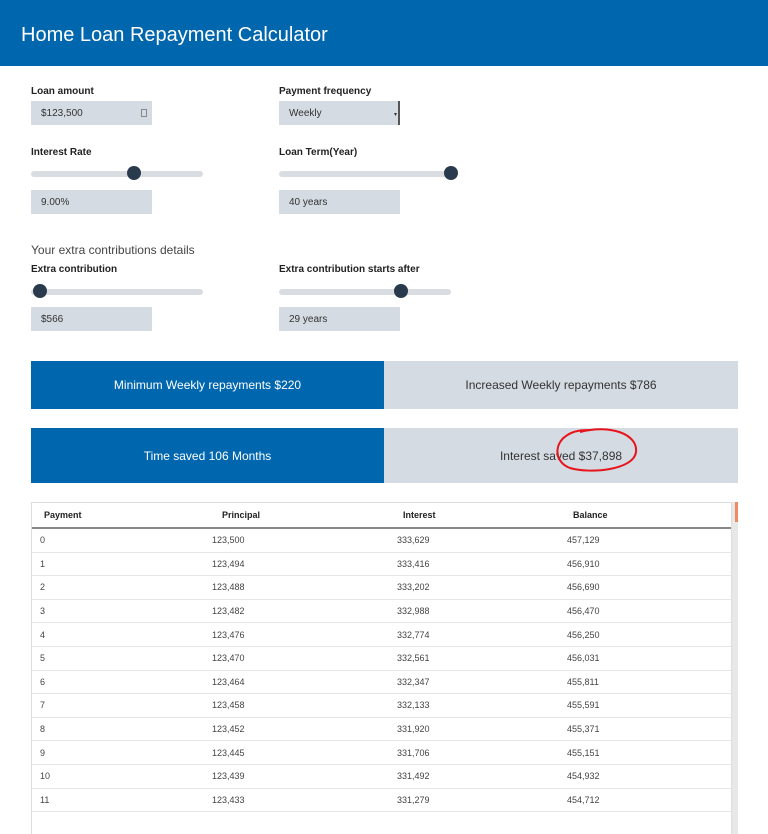  What do you see at coordinates (228, 634) in the screenshot?
I see `cell-principal: 123,476` at bounding box center [228, 634].